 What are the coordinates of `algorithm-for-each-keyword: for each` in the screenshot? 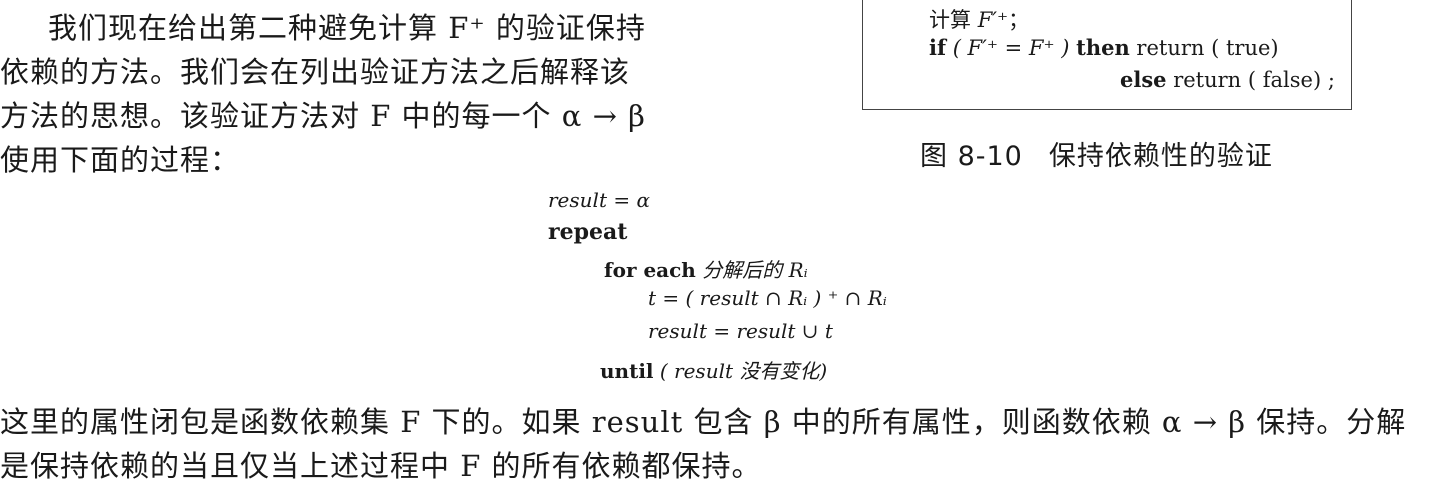 It's located at (650, 270).